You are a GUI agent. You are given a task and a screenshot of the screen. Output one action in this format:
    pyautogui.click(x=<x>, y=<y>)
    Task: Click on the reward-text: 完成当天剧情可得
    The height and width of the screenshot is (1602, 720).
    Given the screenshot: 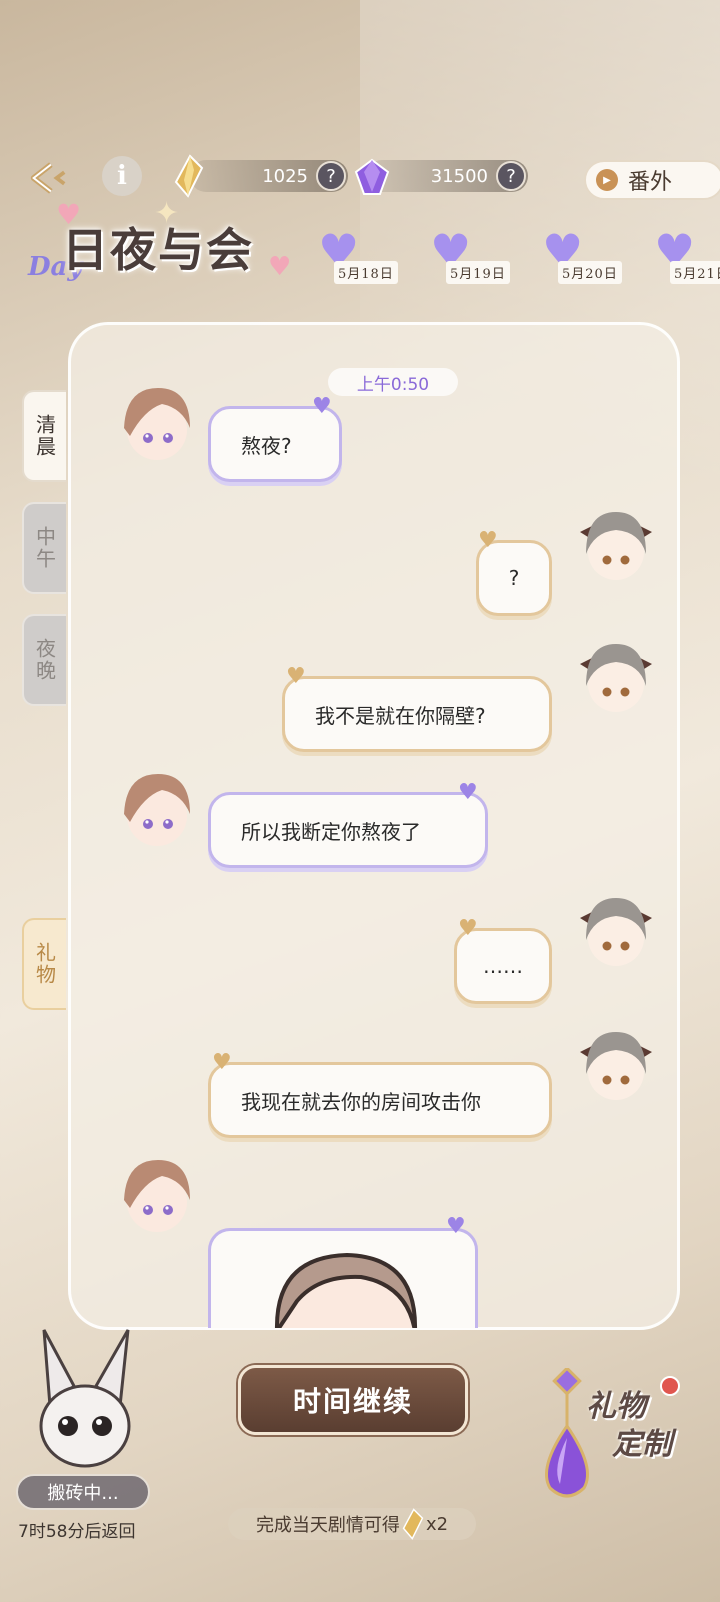 What is the action you would take?
    pyautogui.click(x=327, y=1525)
    